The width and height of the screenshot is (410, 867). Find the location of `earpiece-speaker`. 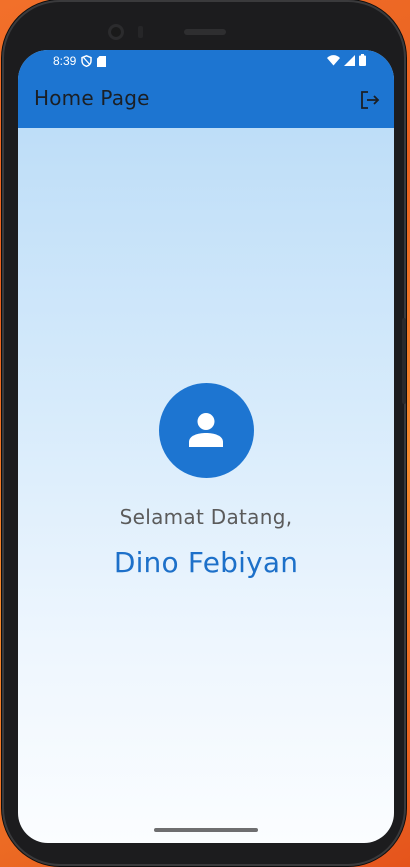

earpiece-speaker is located at coordinates (205, 32).